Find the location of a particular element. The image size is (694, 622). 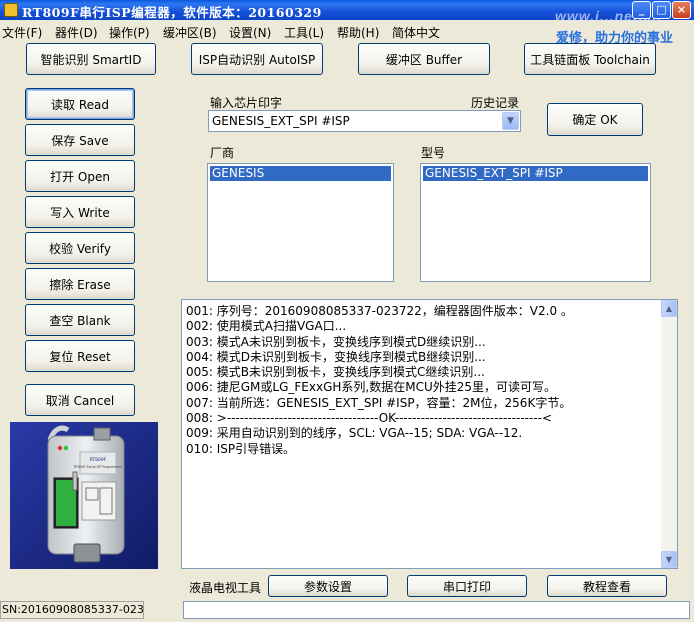

status-panel is located at coordinates (436, 610).